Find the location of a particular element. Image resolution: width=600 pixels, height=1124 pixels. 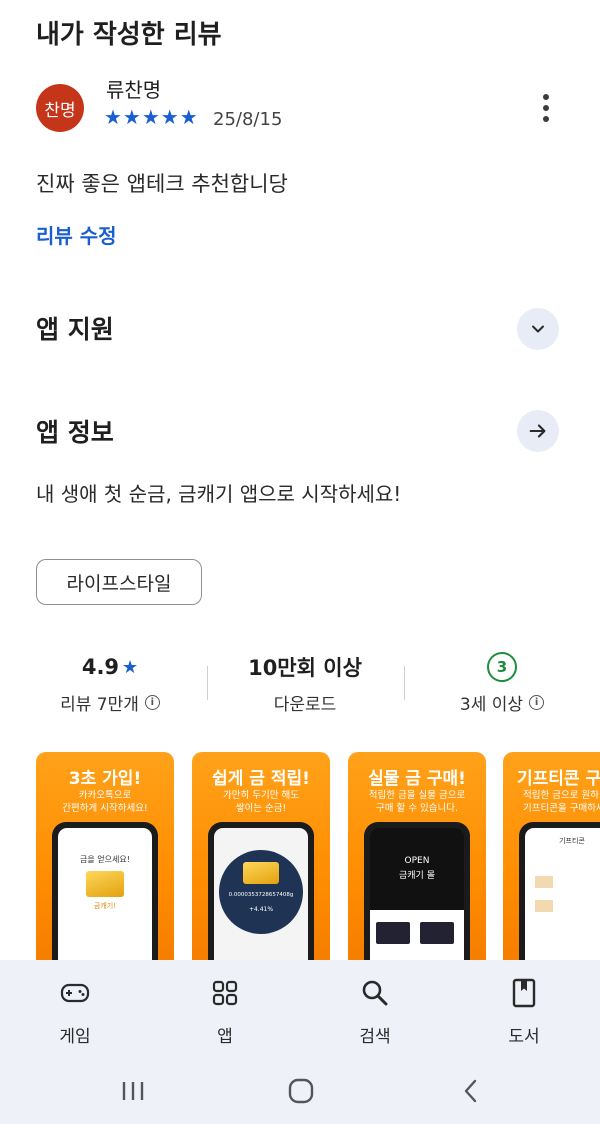

stat-age-rating: 3 3세 이상 i is located at coordinates (502, 683).